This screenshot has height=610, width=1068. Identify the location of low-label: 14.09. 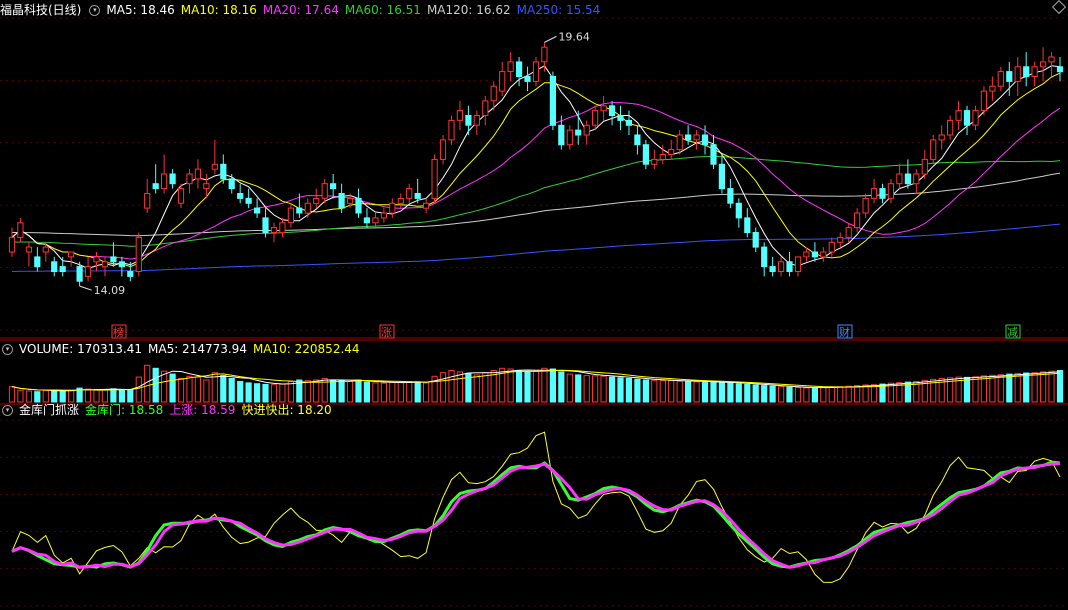
(110, 290).